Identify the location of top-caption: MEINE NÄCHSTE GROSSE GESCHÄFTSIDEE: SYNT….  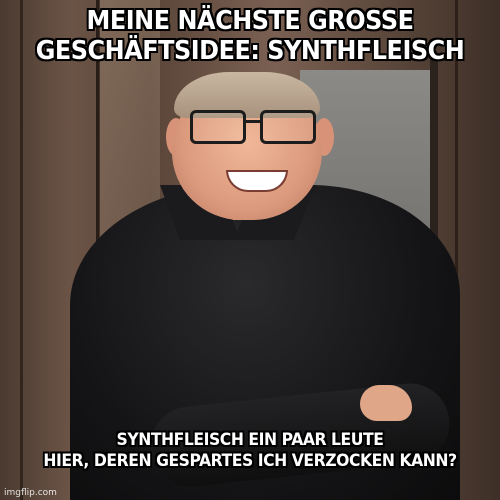
(250, 36).